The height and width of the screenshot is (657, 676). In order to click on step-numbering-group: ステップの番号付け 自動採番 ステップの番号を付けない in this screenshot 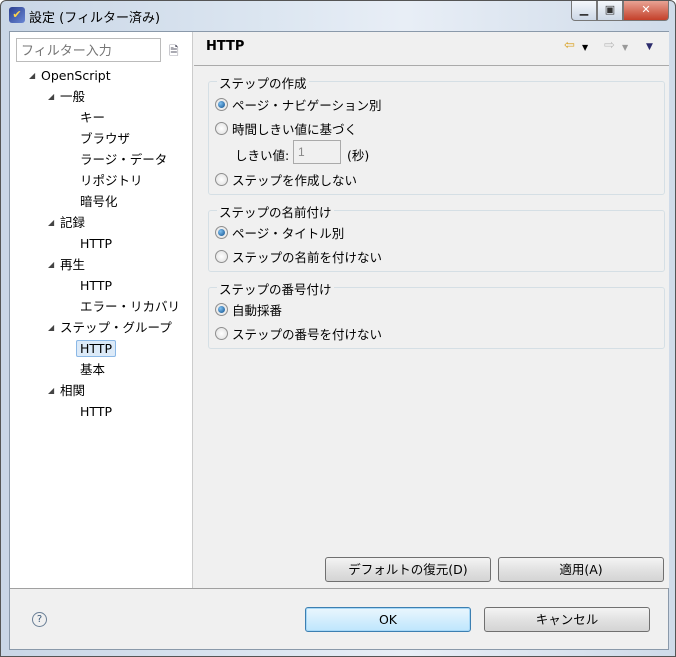, I will do `click(436, 314)`.